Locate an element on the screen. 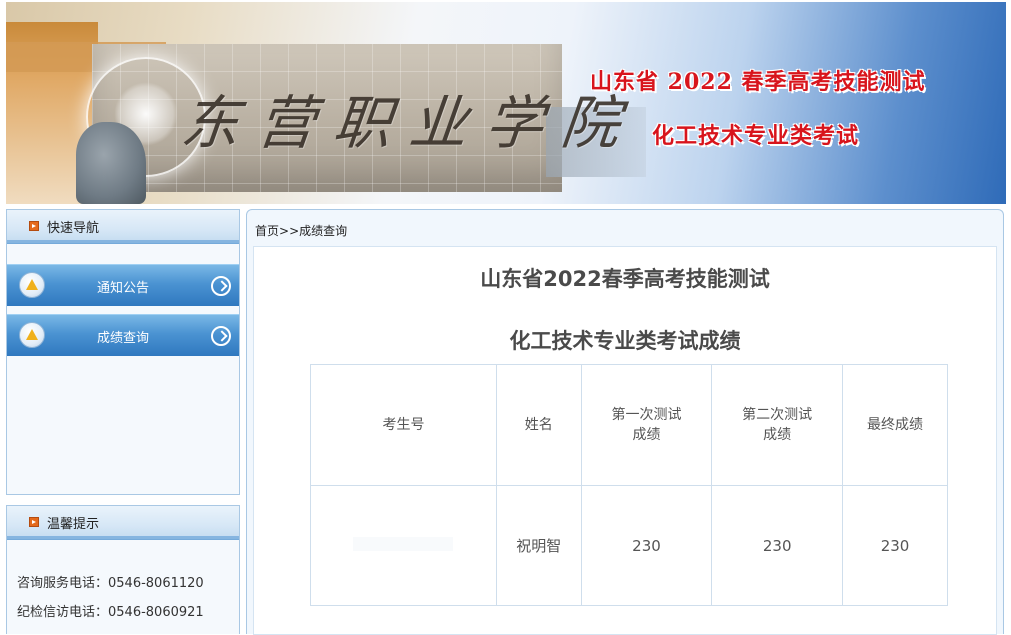 The height and width of the screenshot is (635, 1011). cell-second-score: 230 is located at coordinates (777, 545).